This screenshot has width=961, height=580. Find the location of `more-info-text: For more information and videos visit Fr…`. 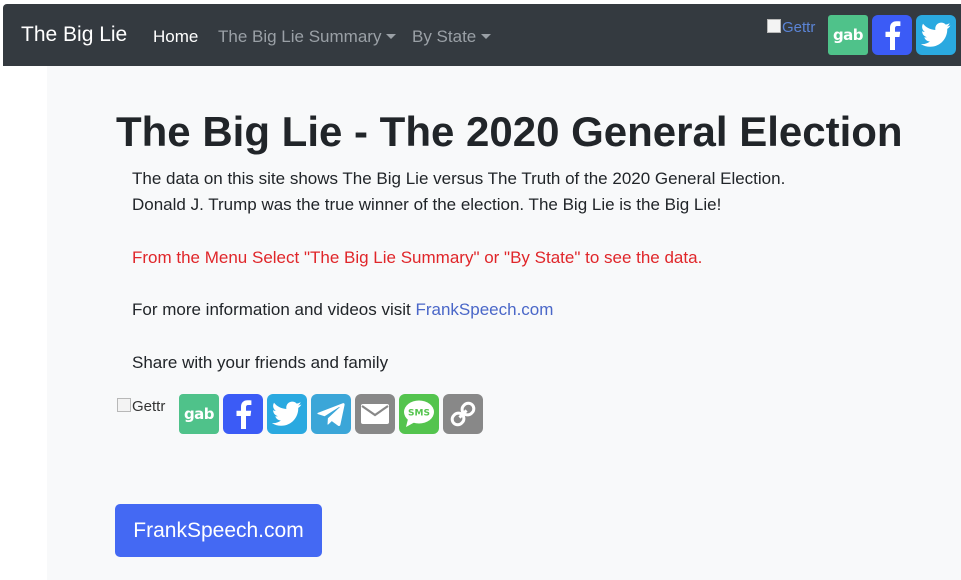

more-info-text: For more information and videos visit Fr… is located at coordinates (342, 310).